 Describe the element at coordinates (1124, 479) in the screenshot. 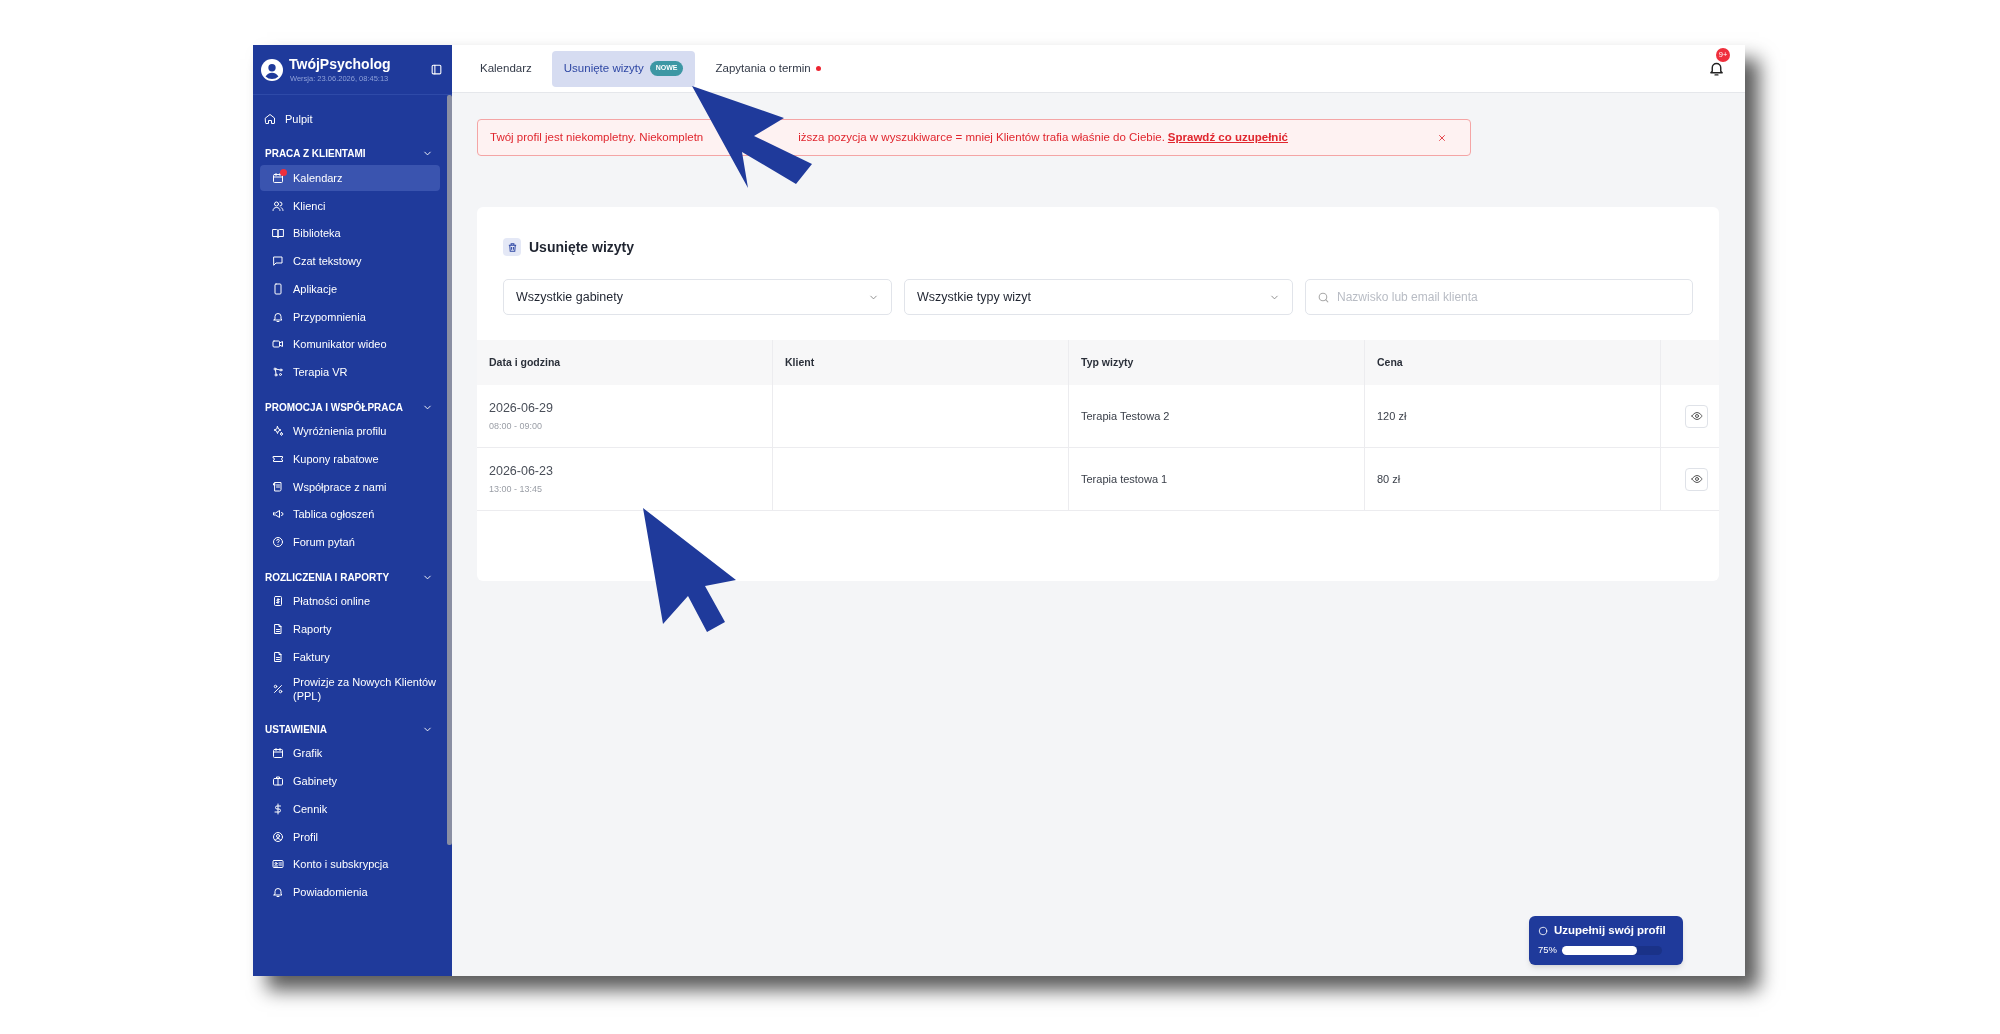

I see `table-cell-text: Terapia testowa 1` at that location.